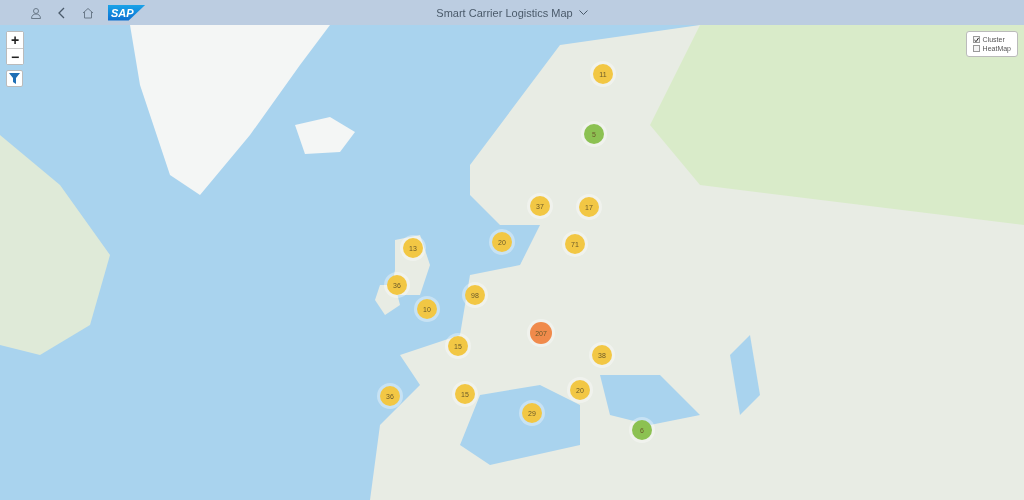 This screenshot has width=1024, height=500. What do you see at coordinates (88, 12) in the screenshot?
I see `home-icon` at bounding box center [88, 12].